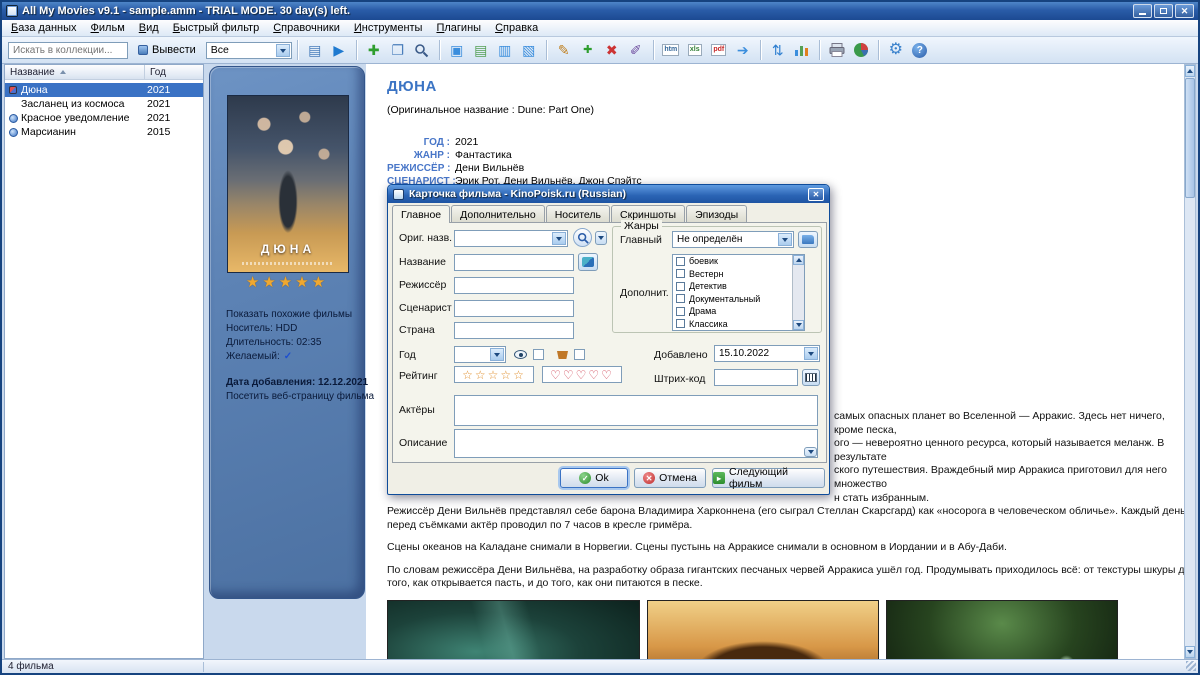 The width and height of the screenshot is (1200, 675). What do you see at coordinates (920, 50) in the screenshot?
I see `help-button: ?` at bounding box center [920, 50].